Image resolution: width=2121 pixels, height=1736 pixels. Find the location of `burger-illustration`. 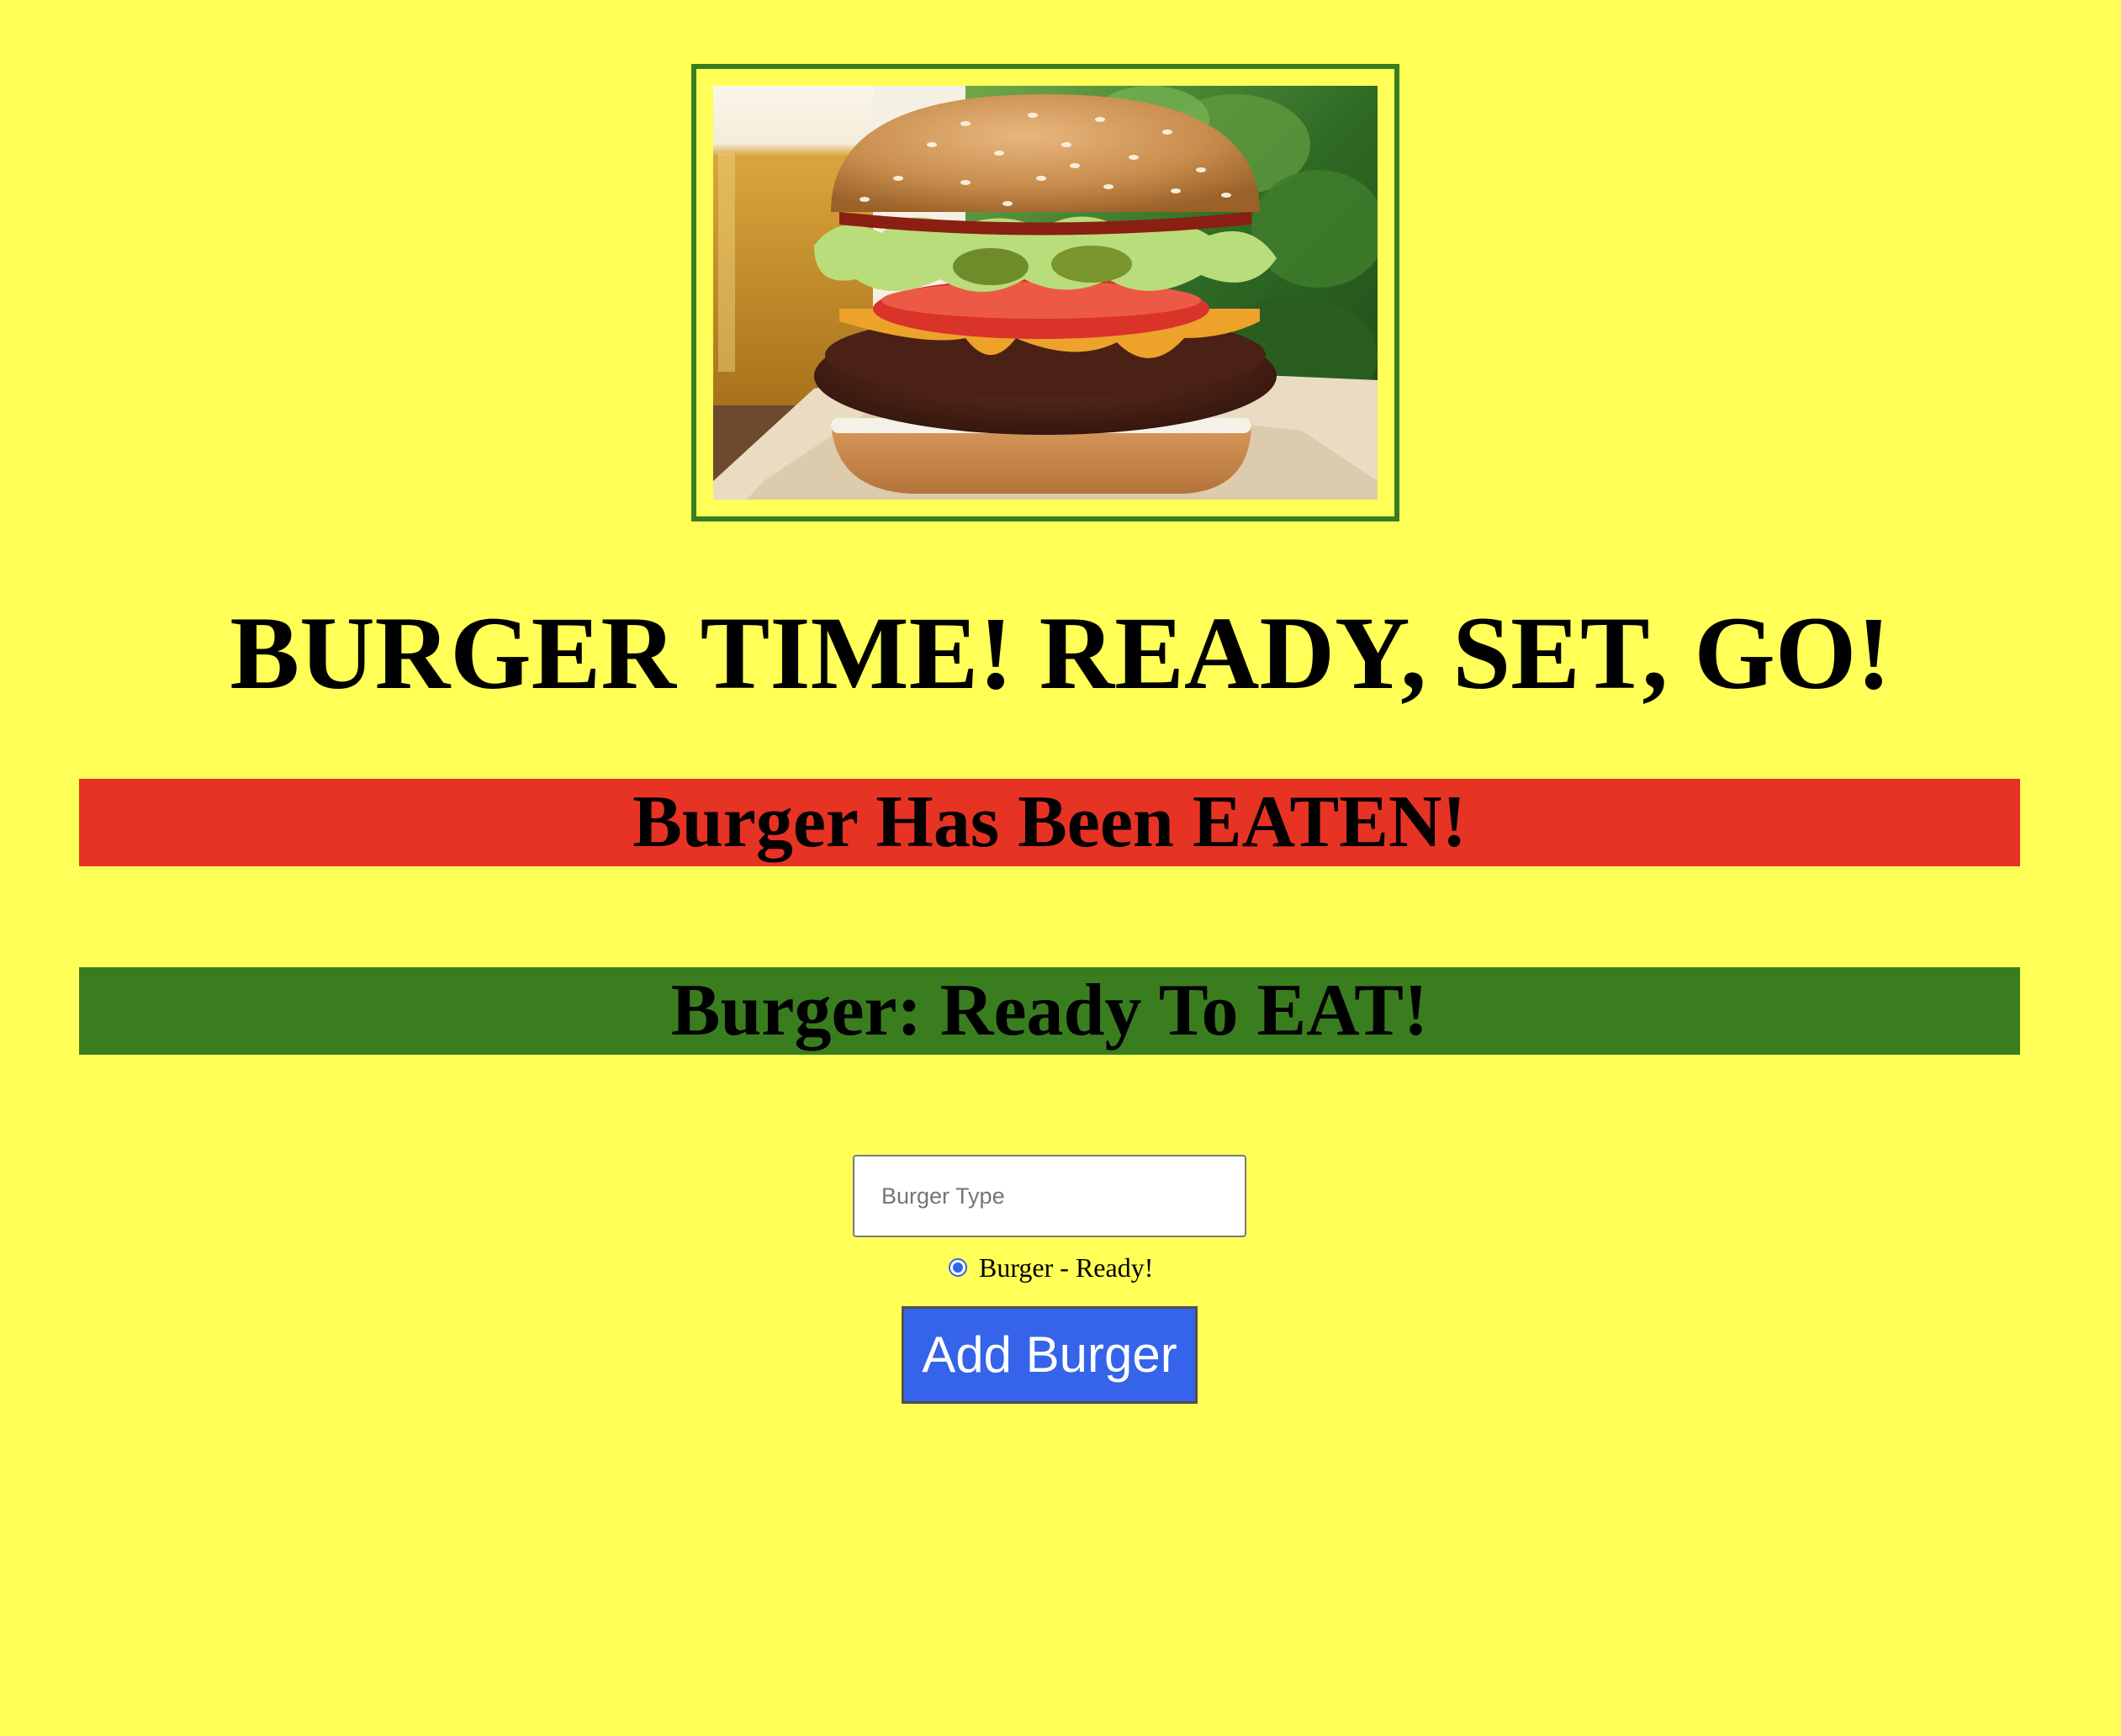

burger-illustration is located at coordinates (1045, 293).